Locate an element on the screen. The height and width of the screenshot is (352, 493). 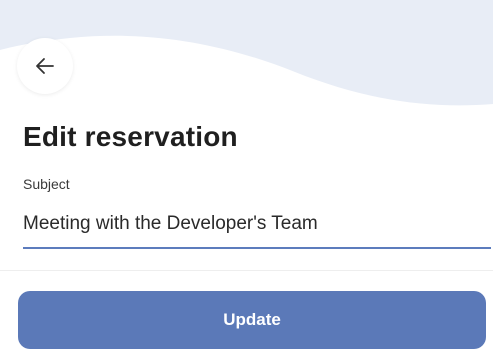
subject-label: Subject is located at coordinates (46, 184).